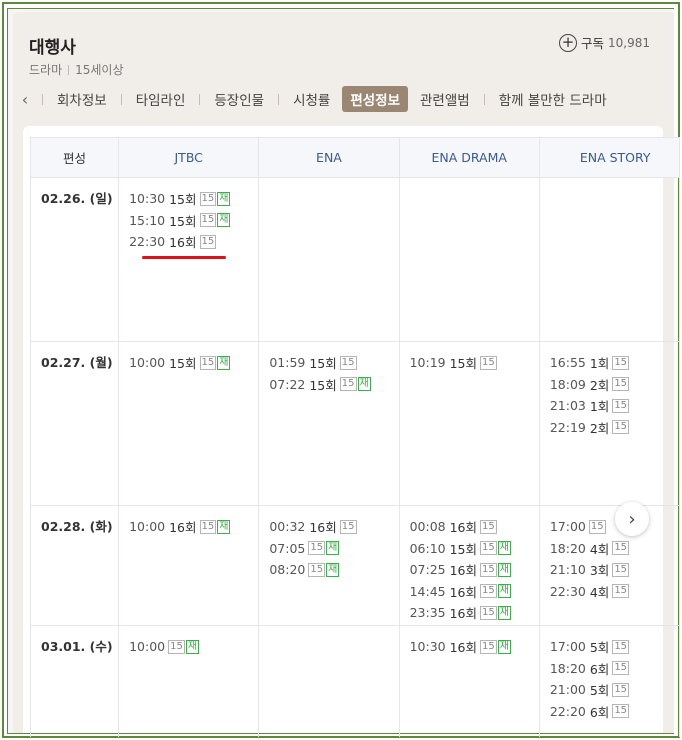 The image size is (682, 740). Describe the element at coordinates (614, 385) in the screenshot. I see `broadcast-entry: 18:09 2회 15` at that location.